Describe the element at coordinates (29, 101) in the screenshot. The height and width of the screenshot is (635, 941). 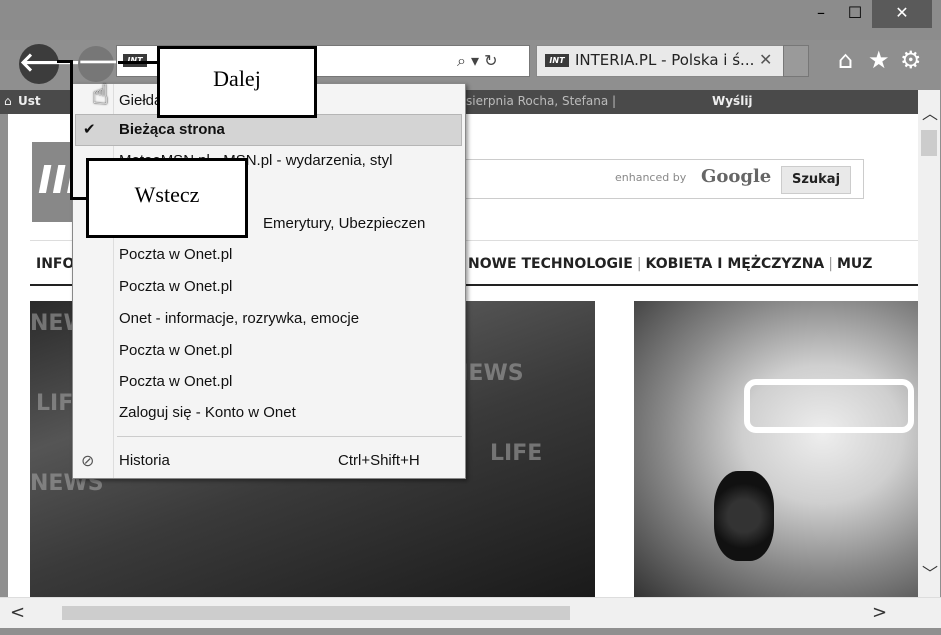
I see `favbar-label: Ust` at that location.